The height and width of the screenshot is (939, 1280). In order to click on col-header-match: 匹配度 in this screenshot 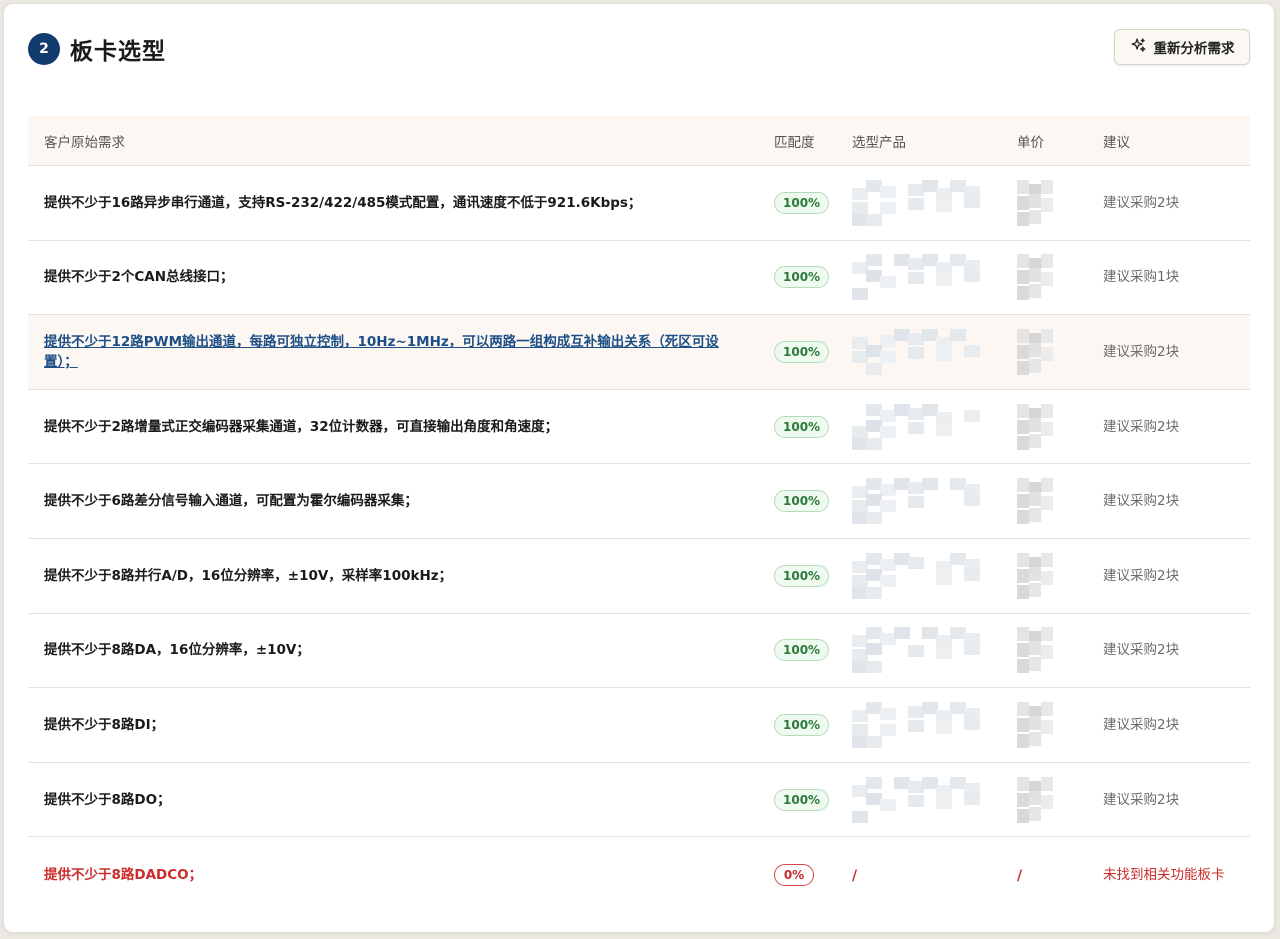, I will do `click(794, 142)`.